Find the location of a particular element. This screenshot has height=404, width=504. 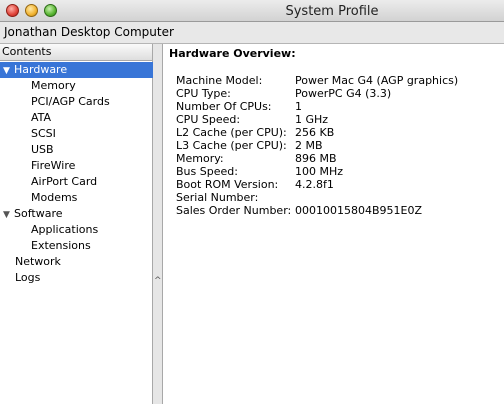

info-label: Serial Number: is located at coordinates (217, 197).